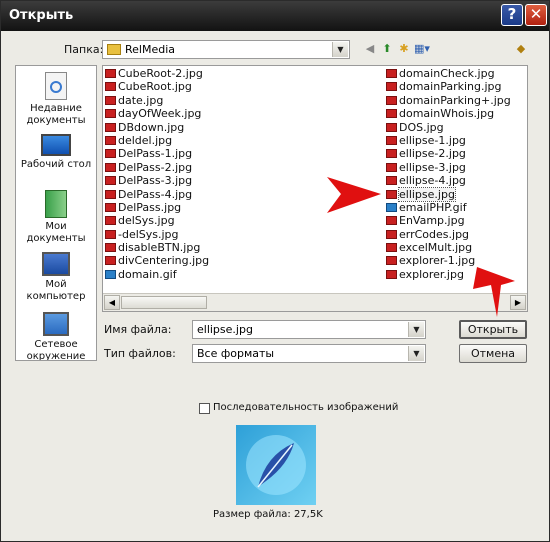 The width and height of the screenshot is (550, 542). What do you see at coordinates (56, 277) in the screenshot?
I see `place-my-computer: Мой компьютер` at bounding box center [56, 277].